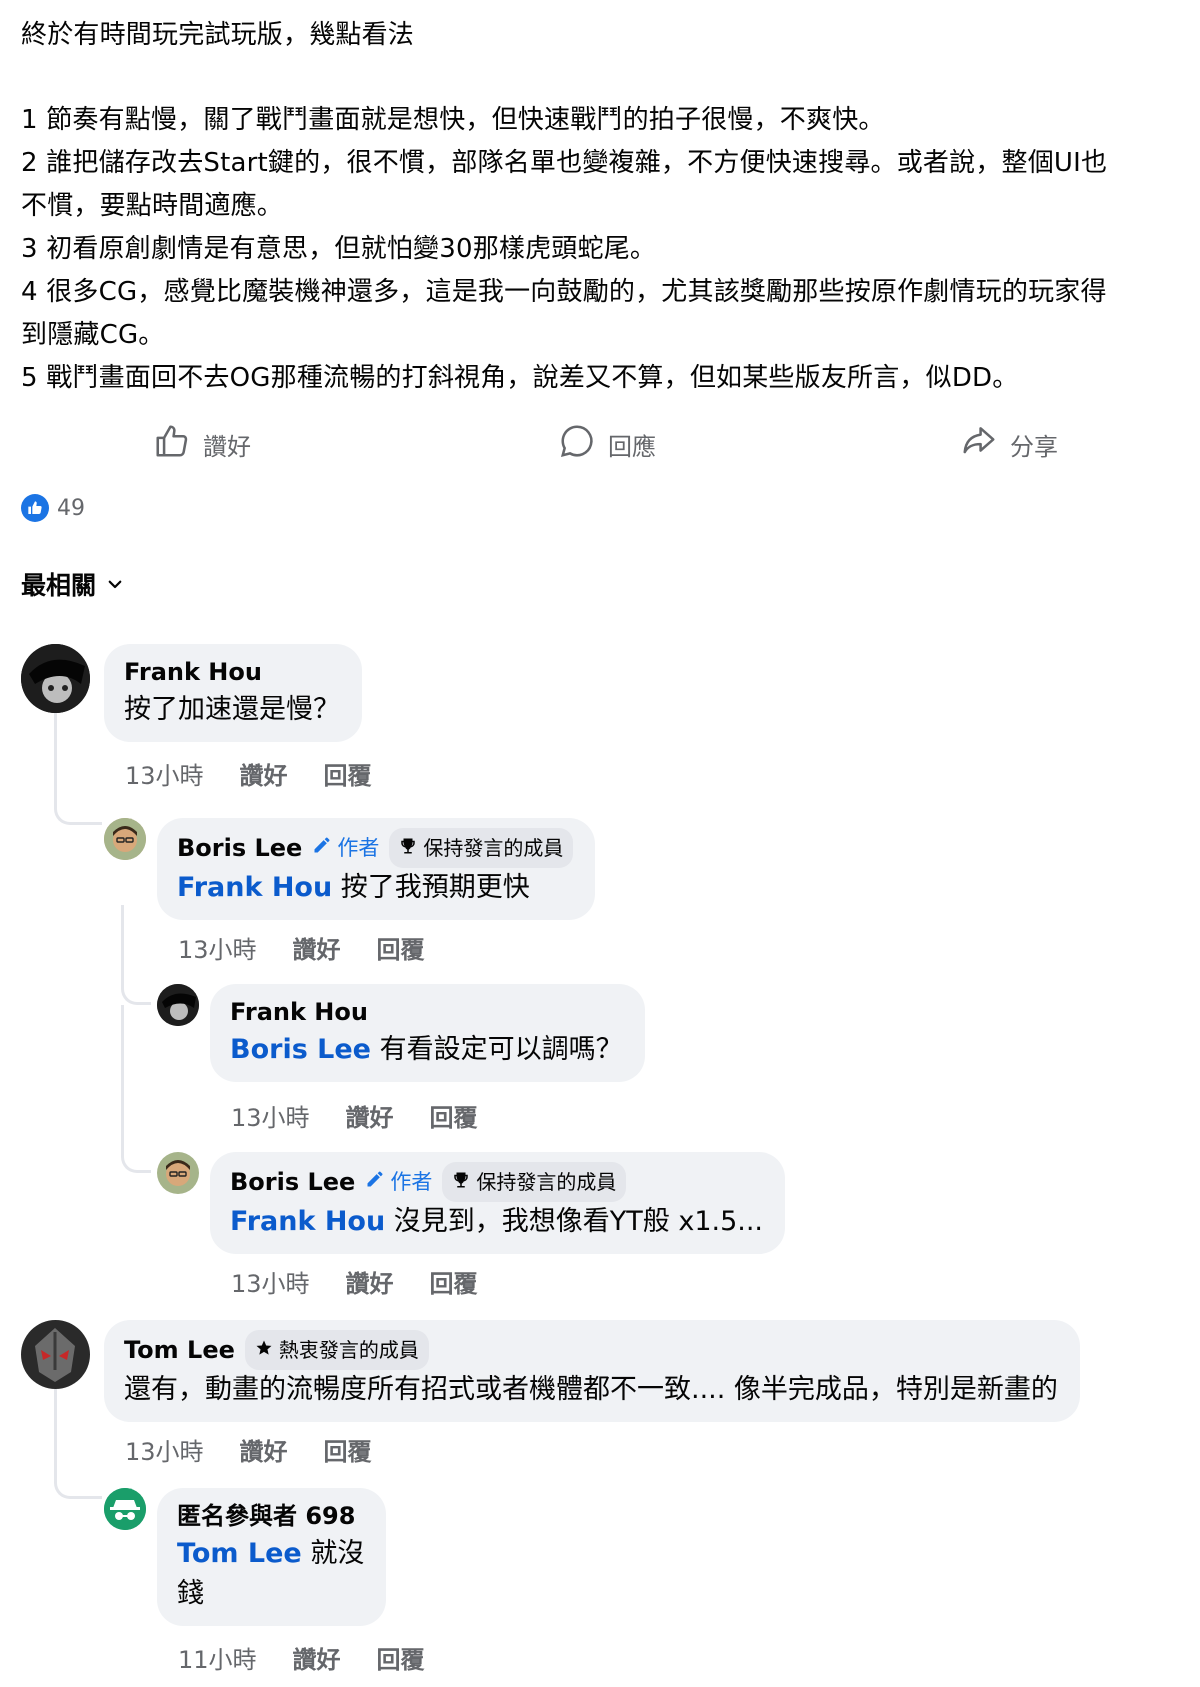 The image size is (1200, 1687). Describe the element at coordinates (300, 1049) in the screenshot. I see `mention-link: Boris Lee` at that location.